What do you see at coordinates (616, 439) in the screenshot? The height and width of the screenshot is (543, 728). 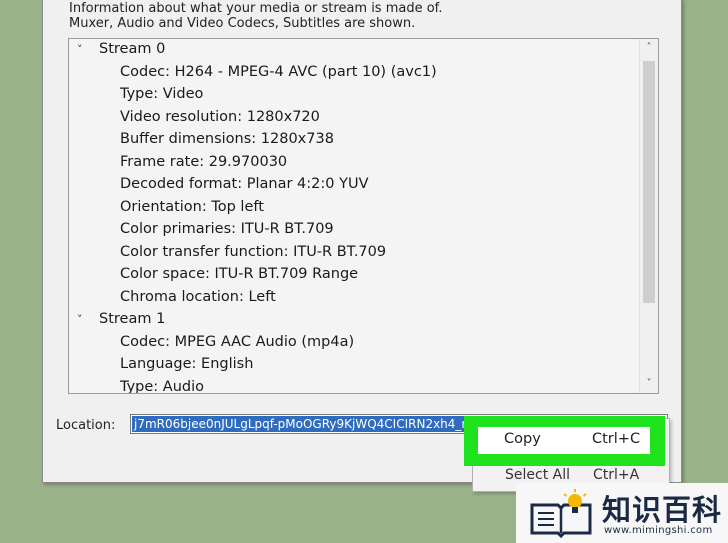 I see `menu-item-shortcut: Ctrl+C` at bounding box center [616, 439].